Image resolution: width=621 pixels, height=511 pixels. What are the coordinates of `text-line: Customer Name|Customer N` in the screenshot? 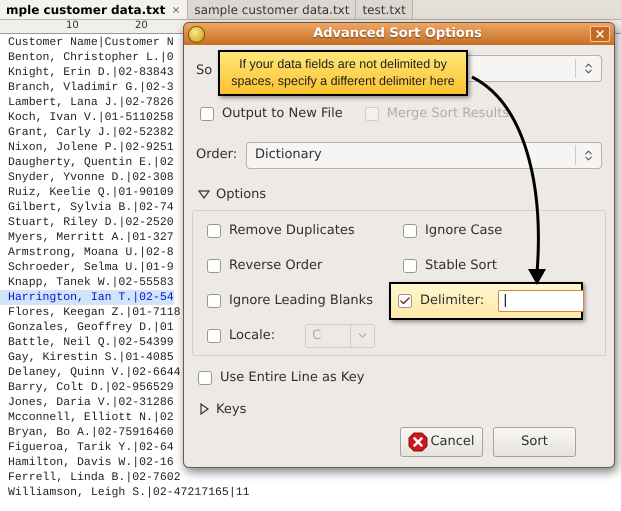 It's located at (90, 42).